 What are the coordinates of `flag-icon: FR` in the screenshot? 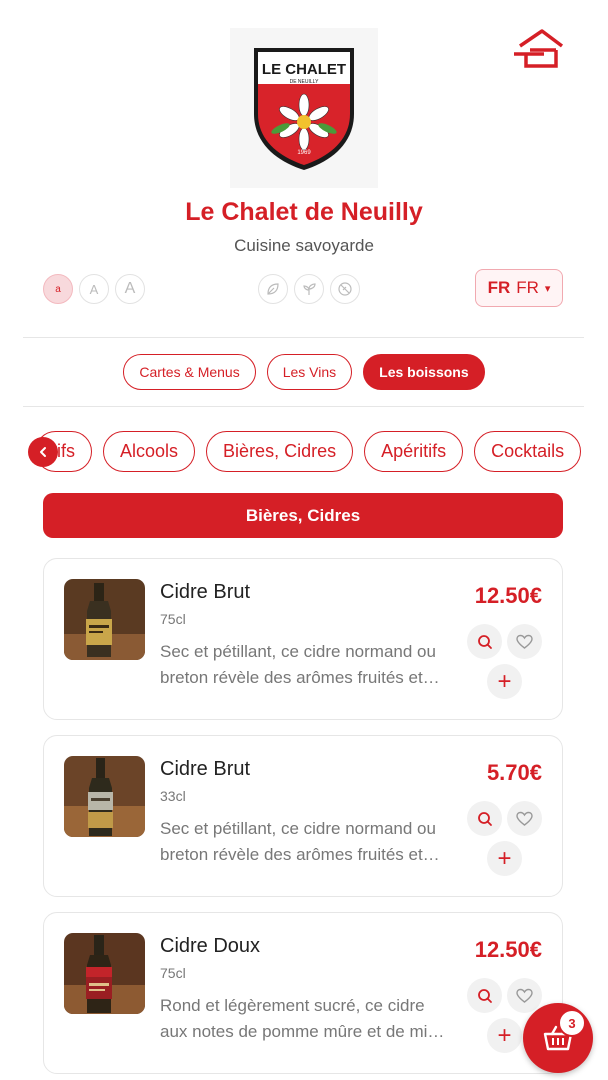 It's located at (499, 287).